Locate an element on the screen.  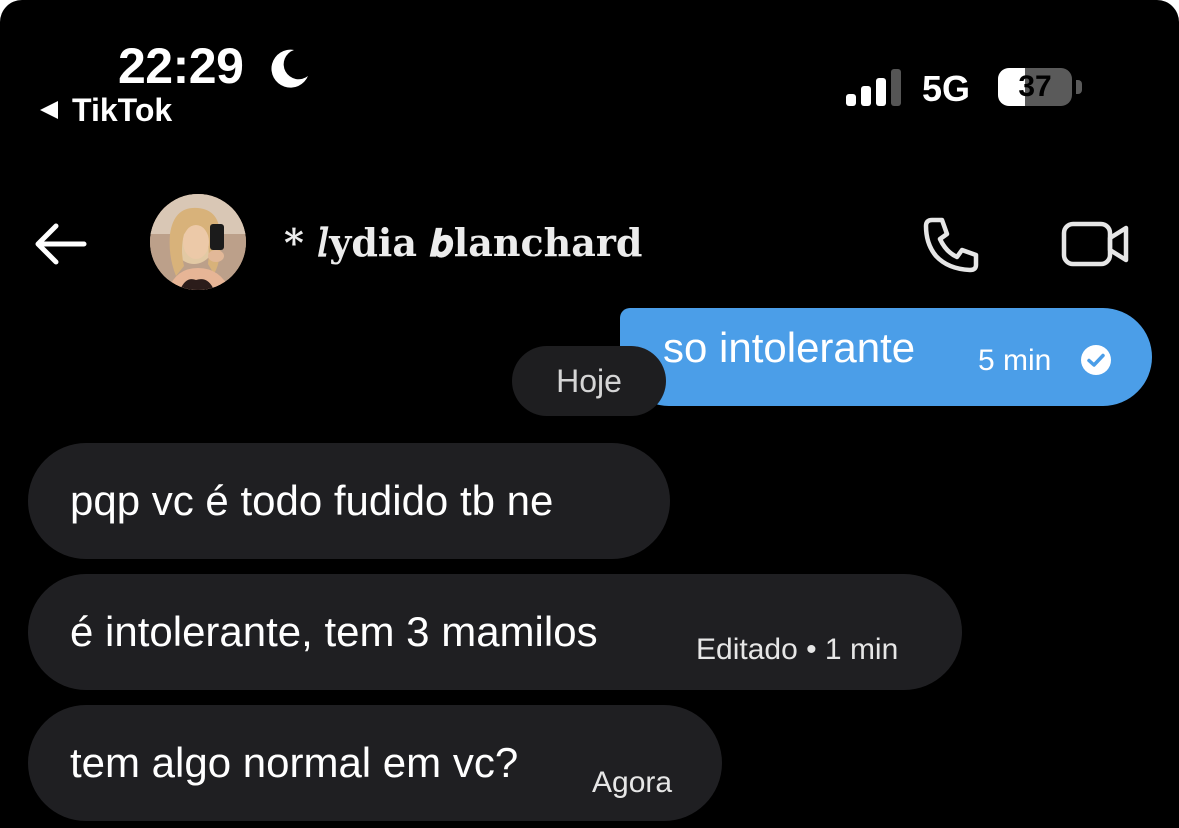
battery-indicator: 37 is located at coordinates (1042, 88).